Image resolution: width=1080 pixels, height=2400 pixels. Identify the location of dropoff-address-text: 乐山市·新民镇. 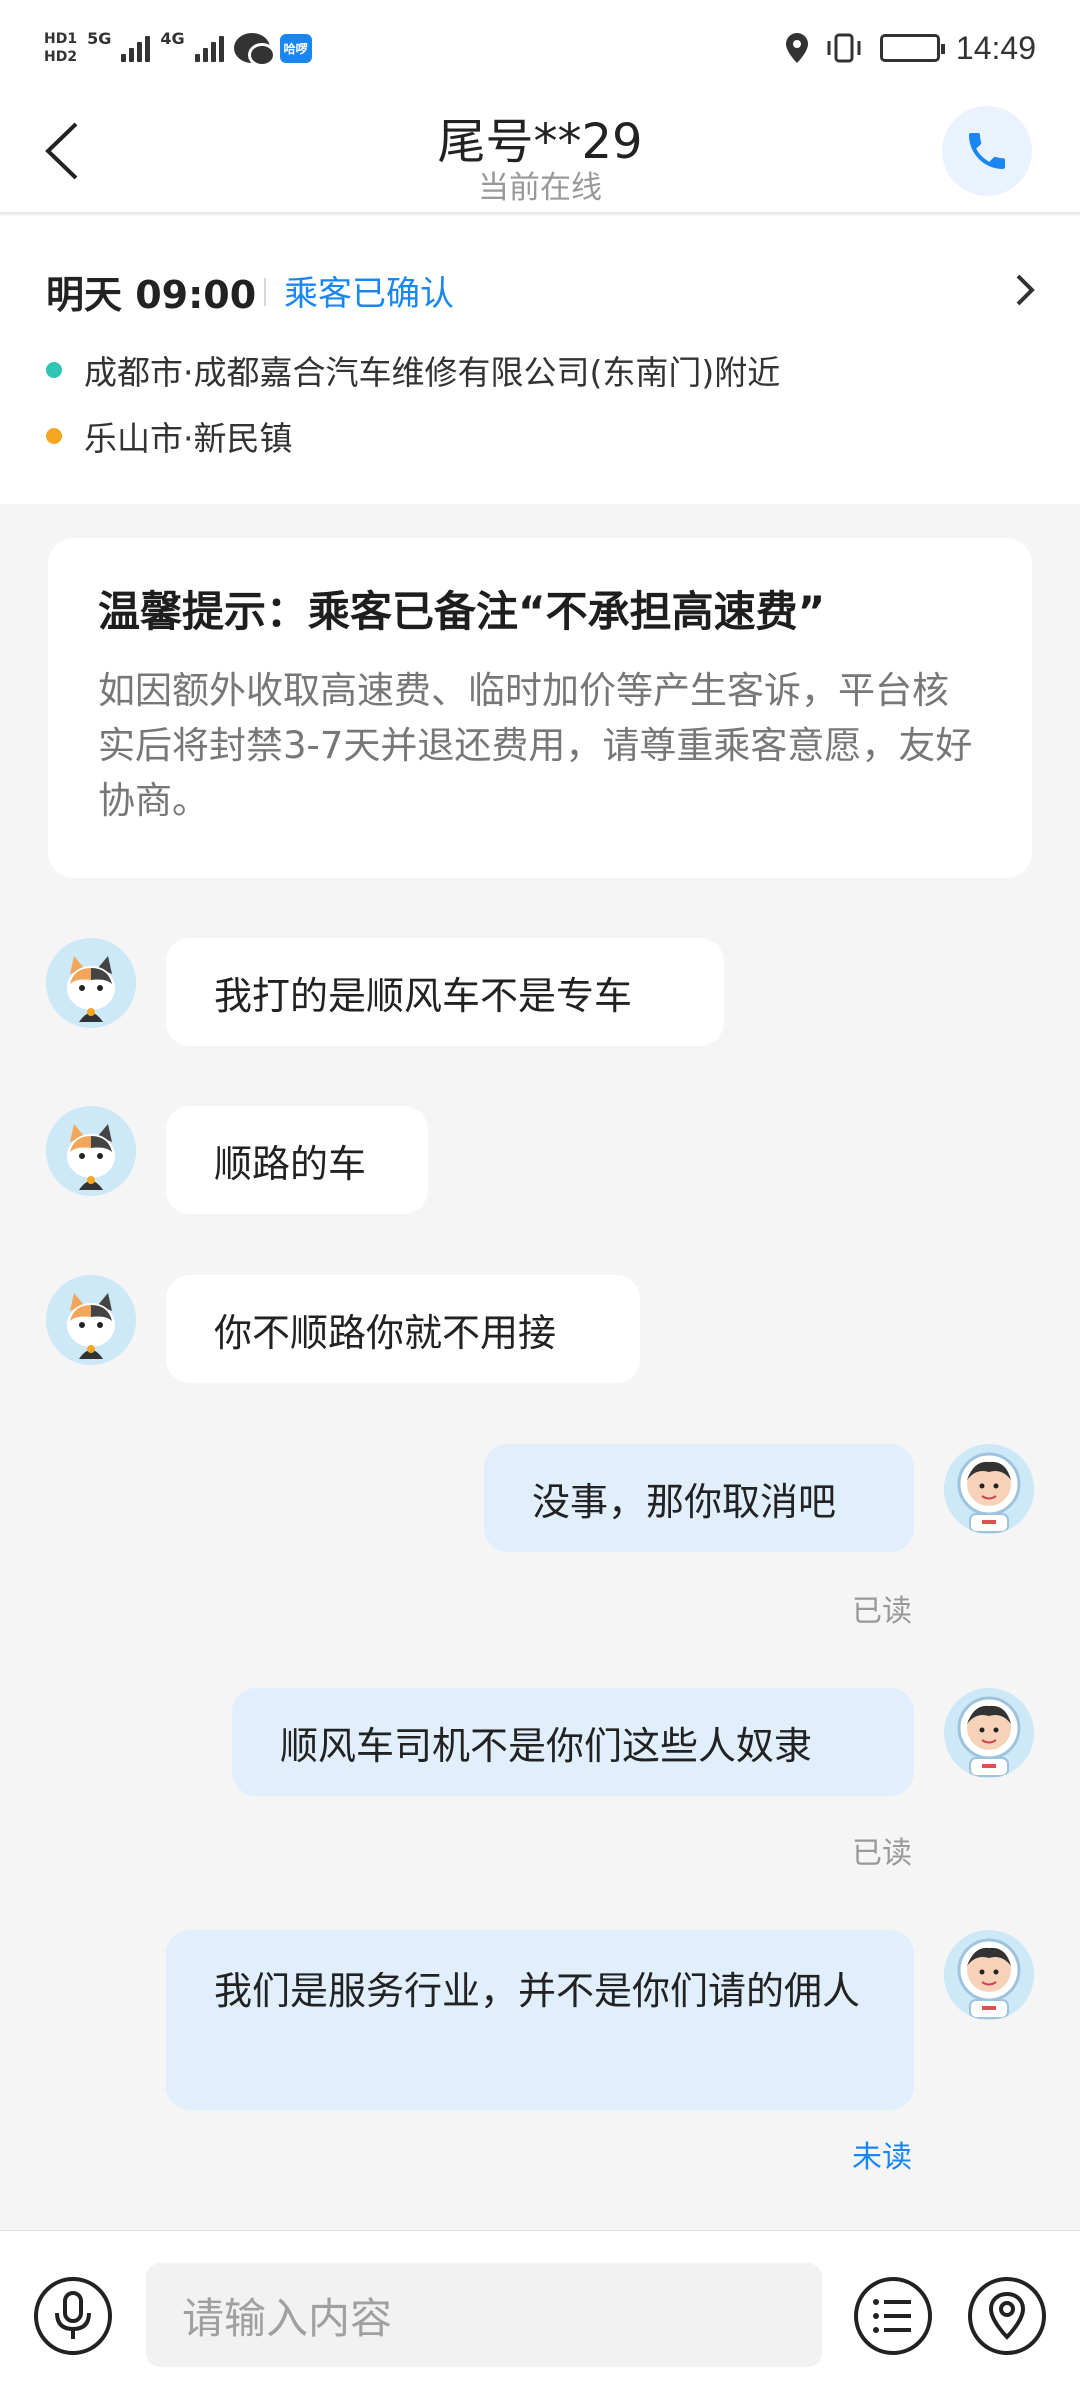
(188, 438).